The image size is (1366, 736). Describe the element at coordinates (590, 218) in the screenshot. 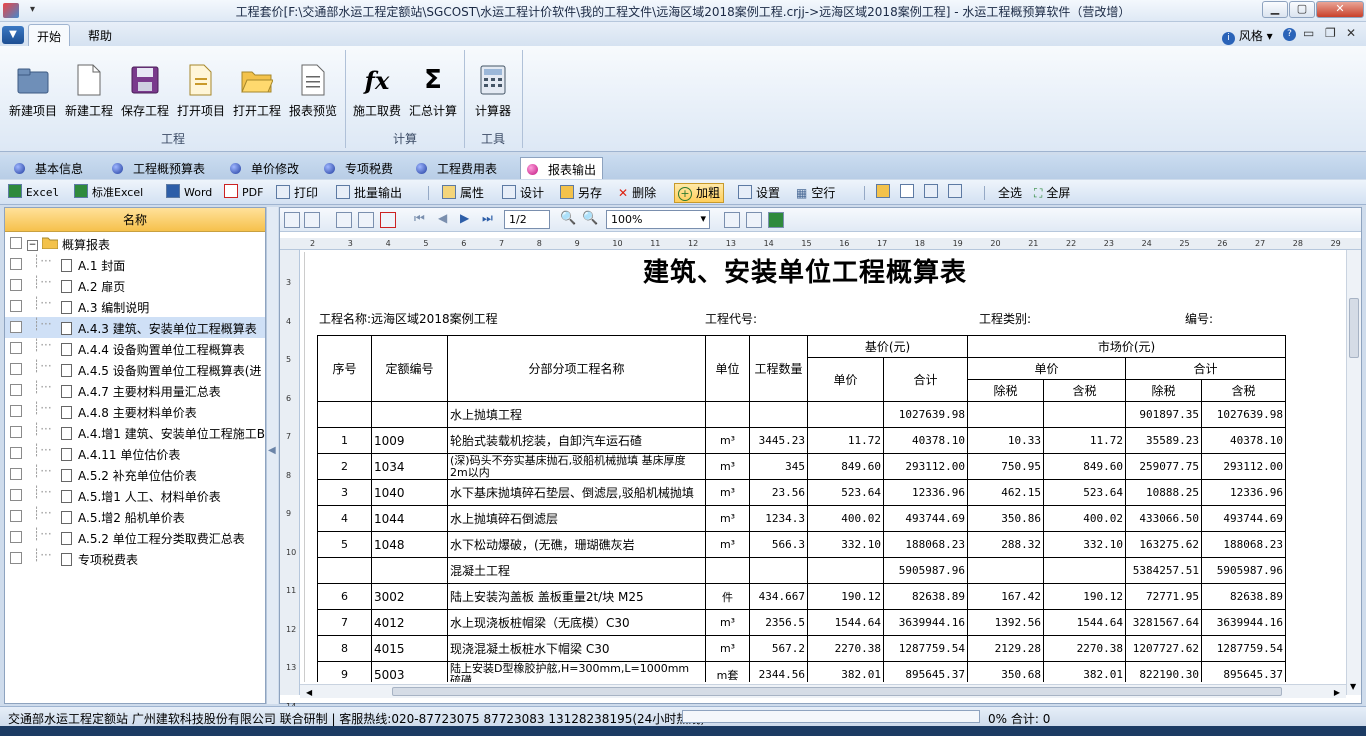

I see `zoom-out-icon: 🔍` at that location.